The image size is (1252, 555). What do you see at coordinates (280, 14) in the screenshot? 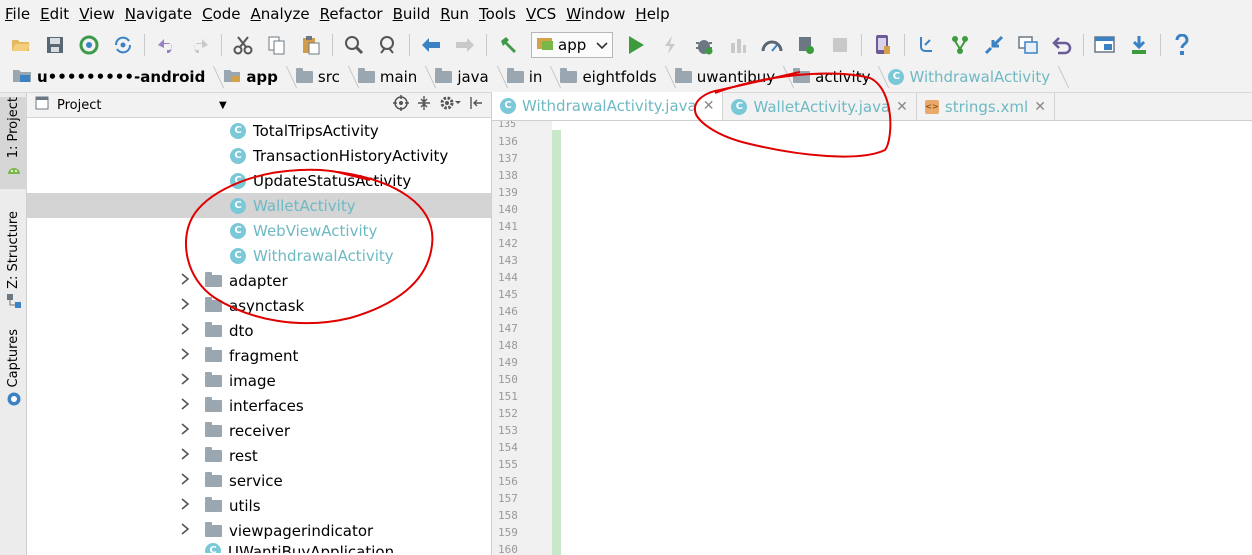
I see `menu-analyze: Analyze` at bounding box center [280, 14].